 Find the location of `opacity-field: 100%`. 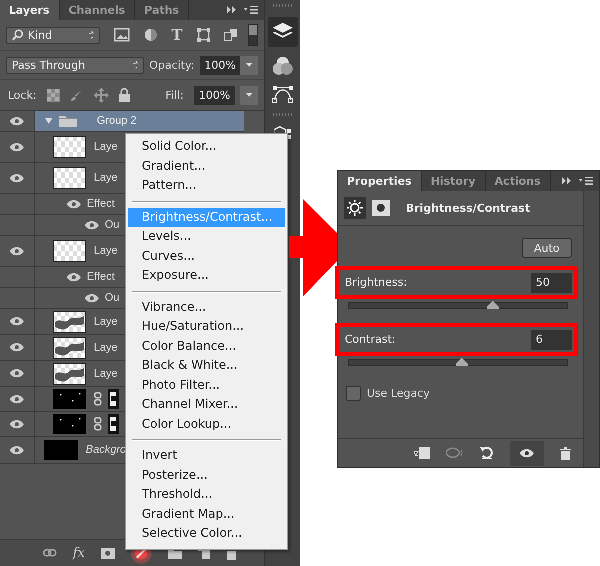

opacity-field: 100% is located at coordinates (220, 65).